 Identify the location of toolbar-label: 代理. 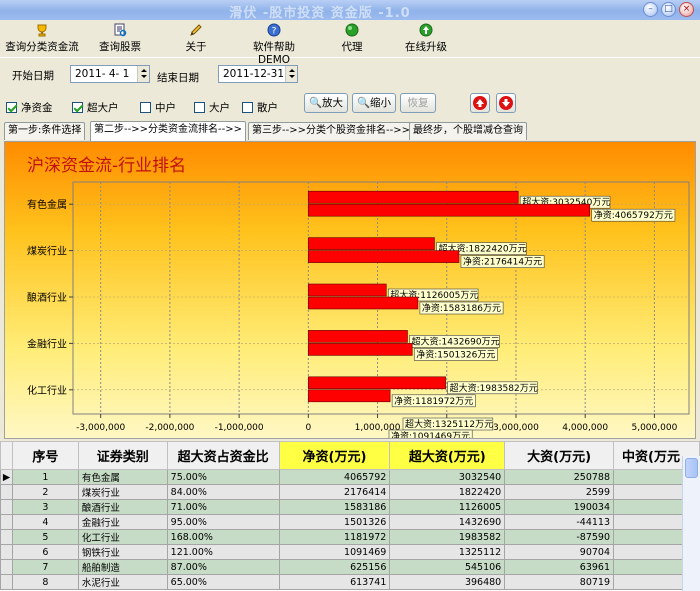
(352, 47).